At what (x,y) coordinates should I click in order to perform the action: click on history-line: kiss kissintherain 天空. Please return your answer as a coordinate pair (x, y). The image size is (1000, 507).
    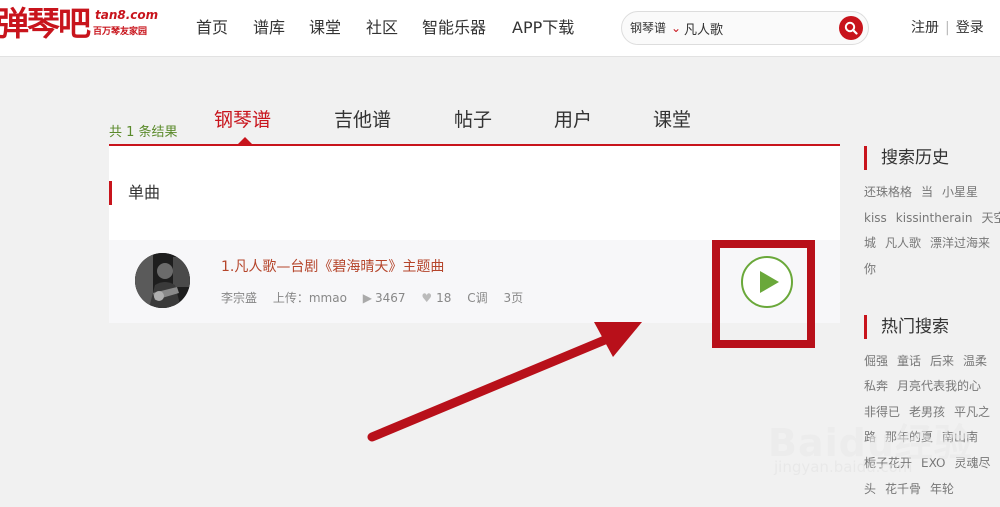
    Looking at the image, I should click on (932, 218).